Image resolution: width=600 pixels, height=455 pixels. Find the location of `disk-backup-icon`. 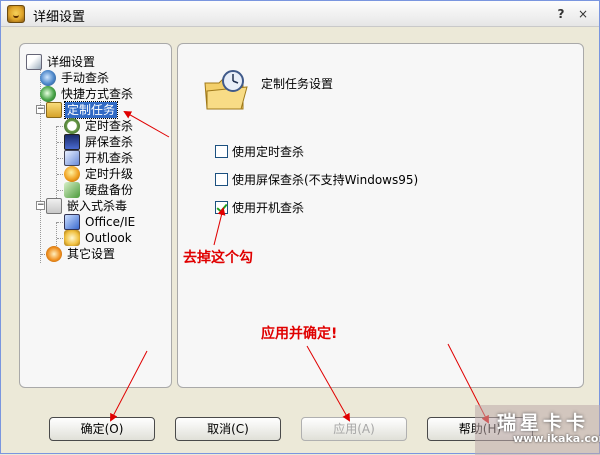

disk-backup-icon is located at coordinates (72, 190).